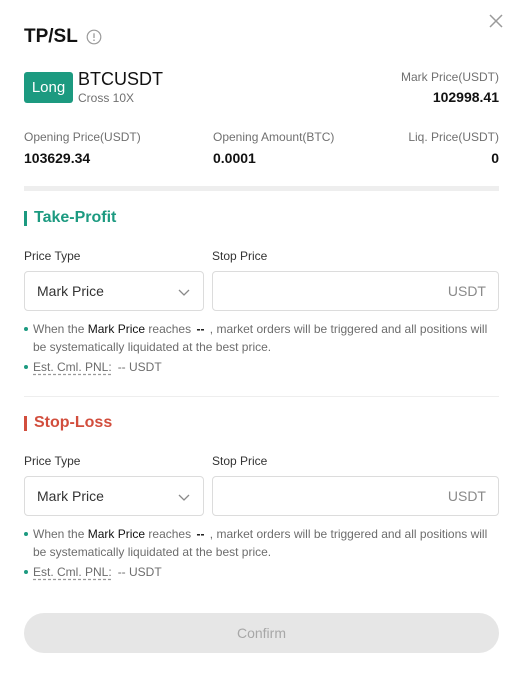 This screenshot has width=523, height=675. Describe the element at coordinates (106, 98) in the screenshot. I see `leverage-mode: Cross 10X` at that location.